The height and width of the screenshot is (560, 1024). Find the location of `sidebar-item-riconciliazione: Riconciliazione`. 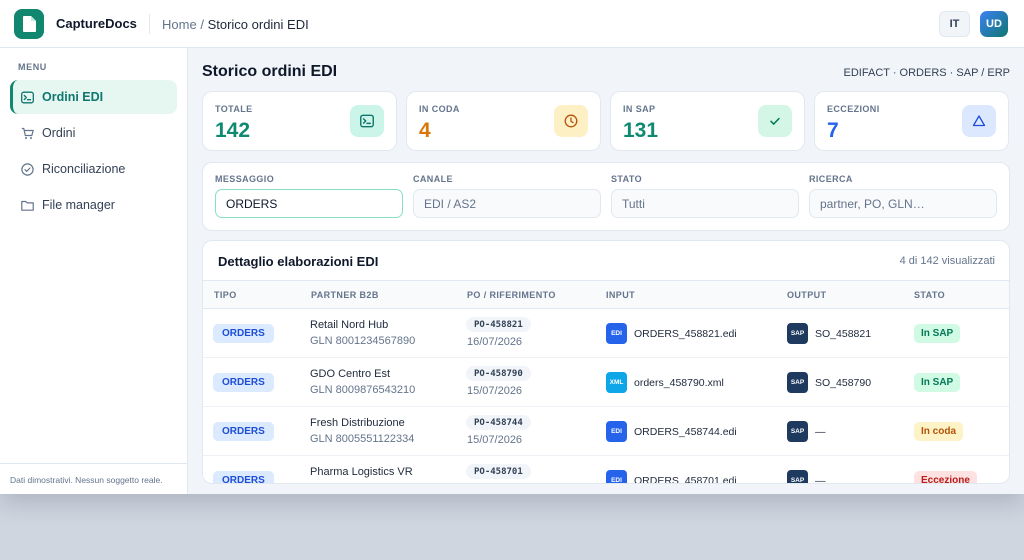

sidebar-item-riconciliazione: Riconciliazione is located at coordinates (93, 169).